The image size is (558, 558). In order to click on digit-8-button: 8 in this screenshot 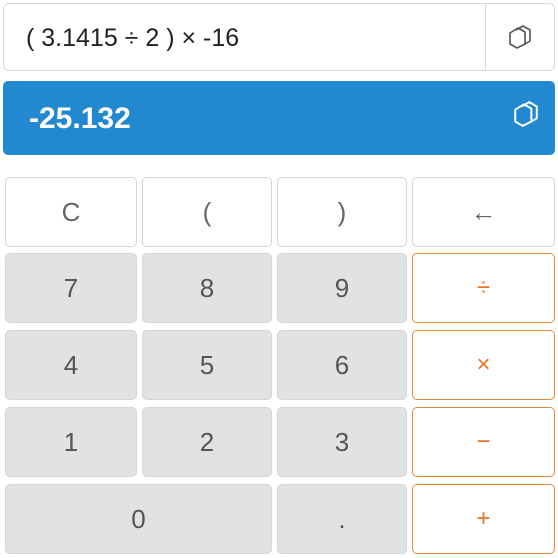, I will do `click(207, 288)`.